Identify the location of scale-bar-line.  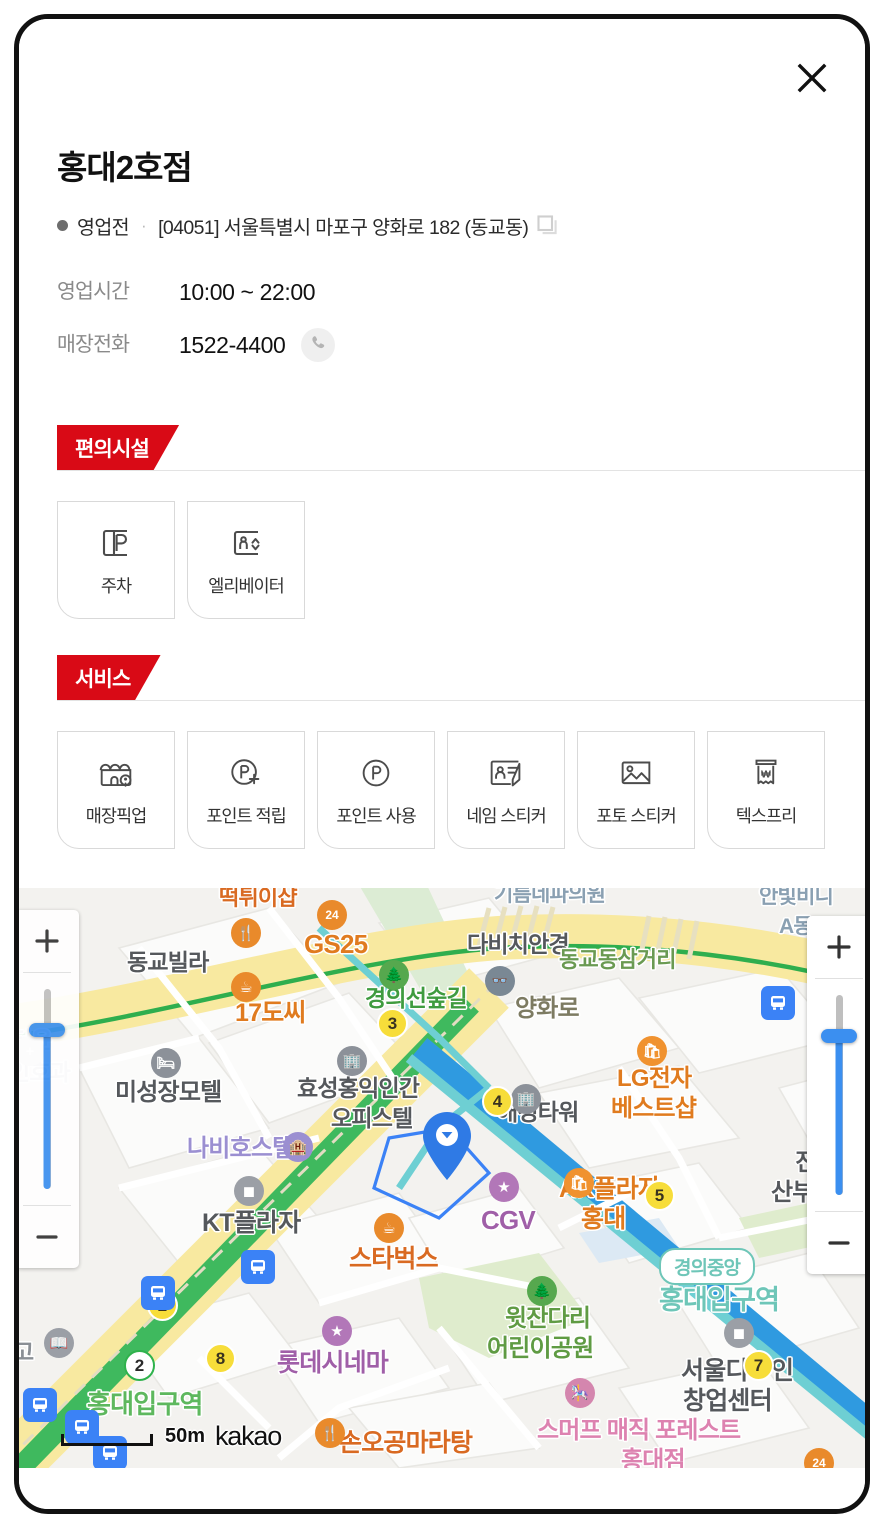
(107, 1440).